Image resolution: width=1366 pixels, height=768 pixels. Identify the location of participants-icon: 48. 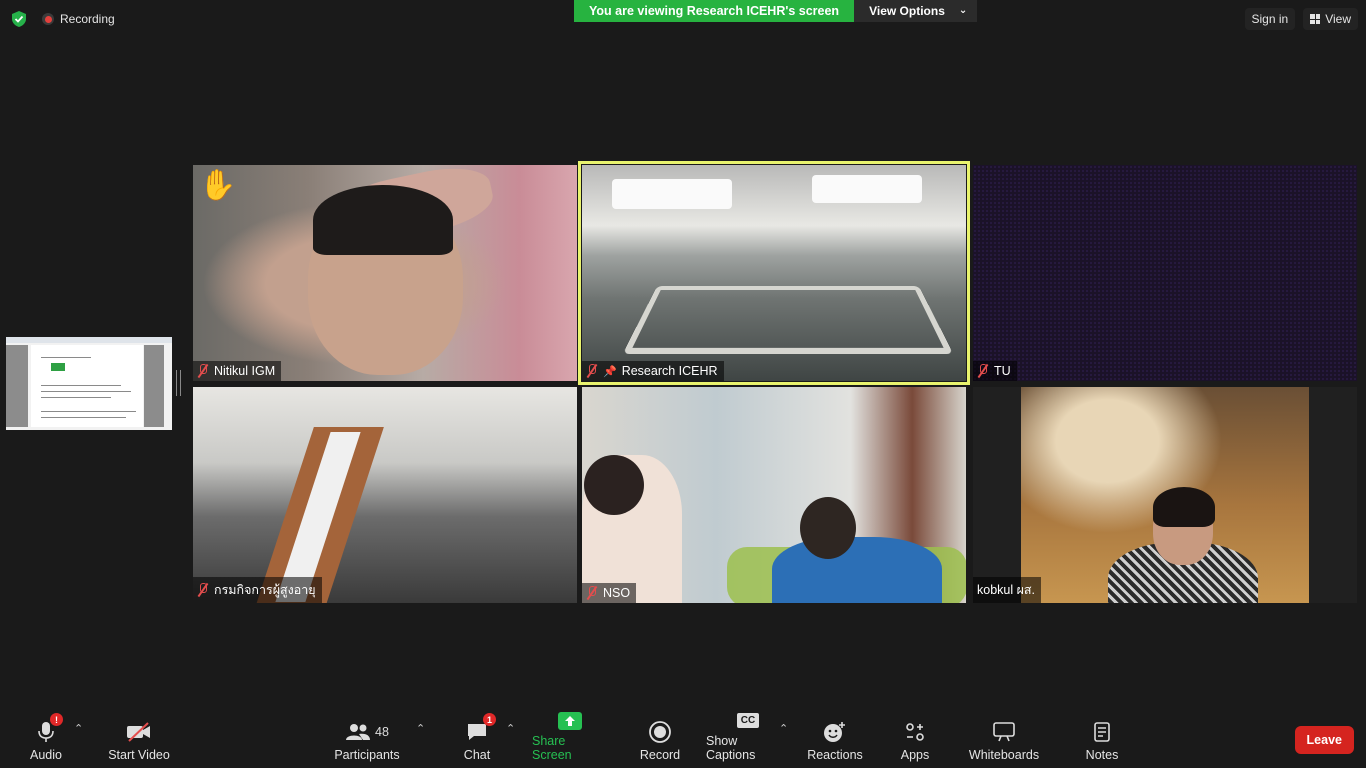
(367, 732).